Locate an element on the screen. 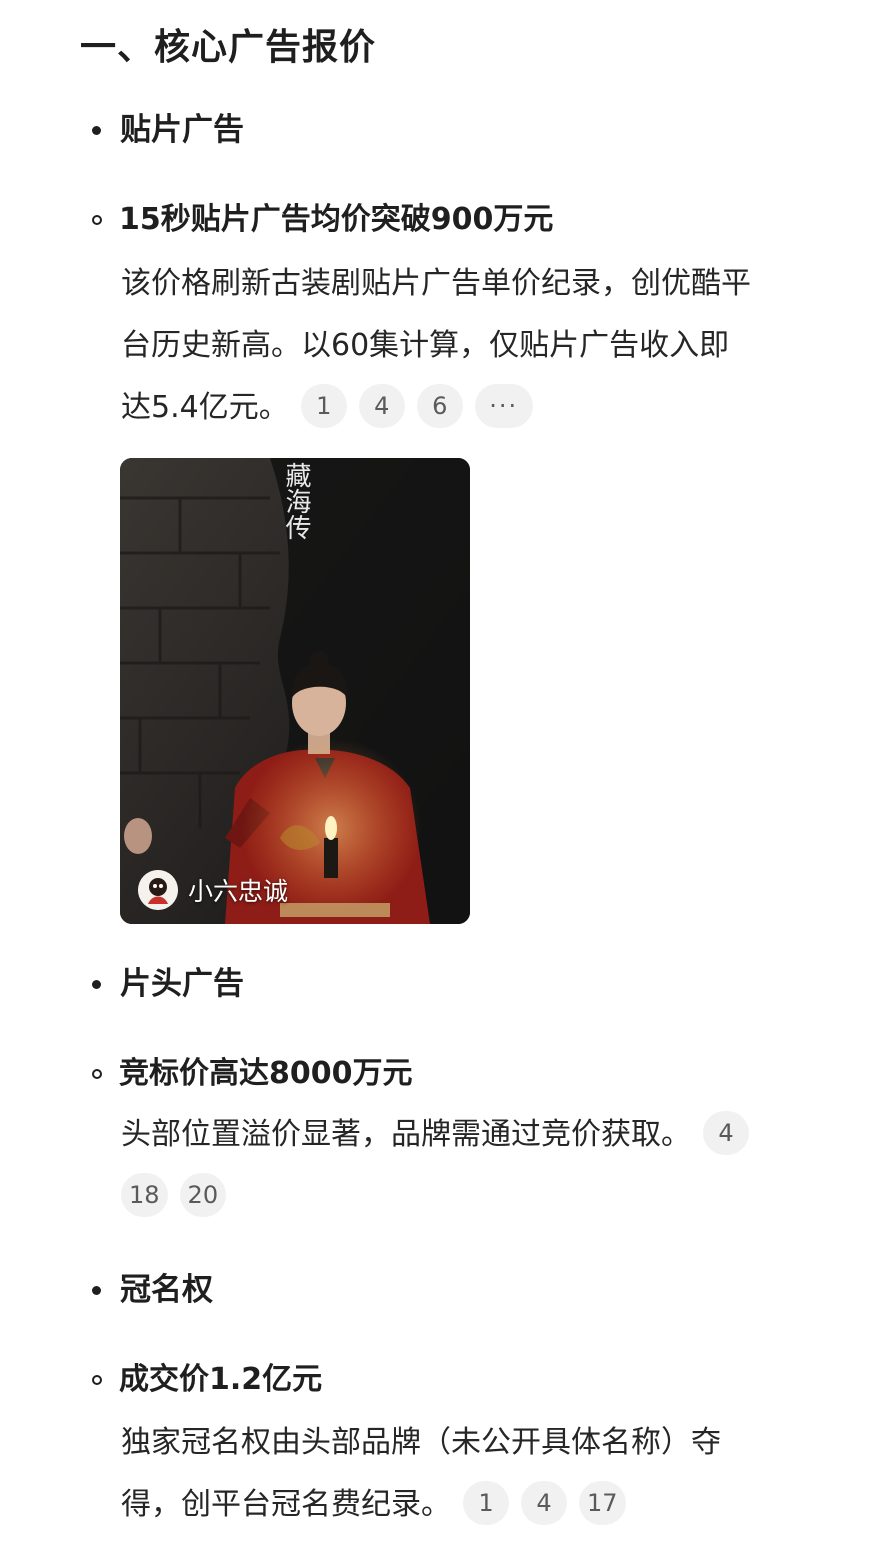 The height and width of the screenshot is (1555, 896). bullet-item-piantou: 片头广告 is located at coordinates (168, 984).